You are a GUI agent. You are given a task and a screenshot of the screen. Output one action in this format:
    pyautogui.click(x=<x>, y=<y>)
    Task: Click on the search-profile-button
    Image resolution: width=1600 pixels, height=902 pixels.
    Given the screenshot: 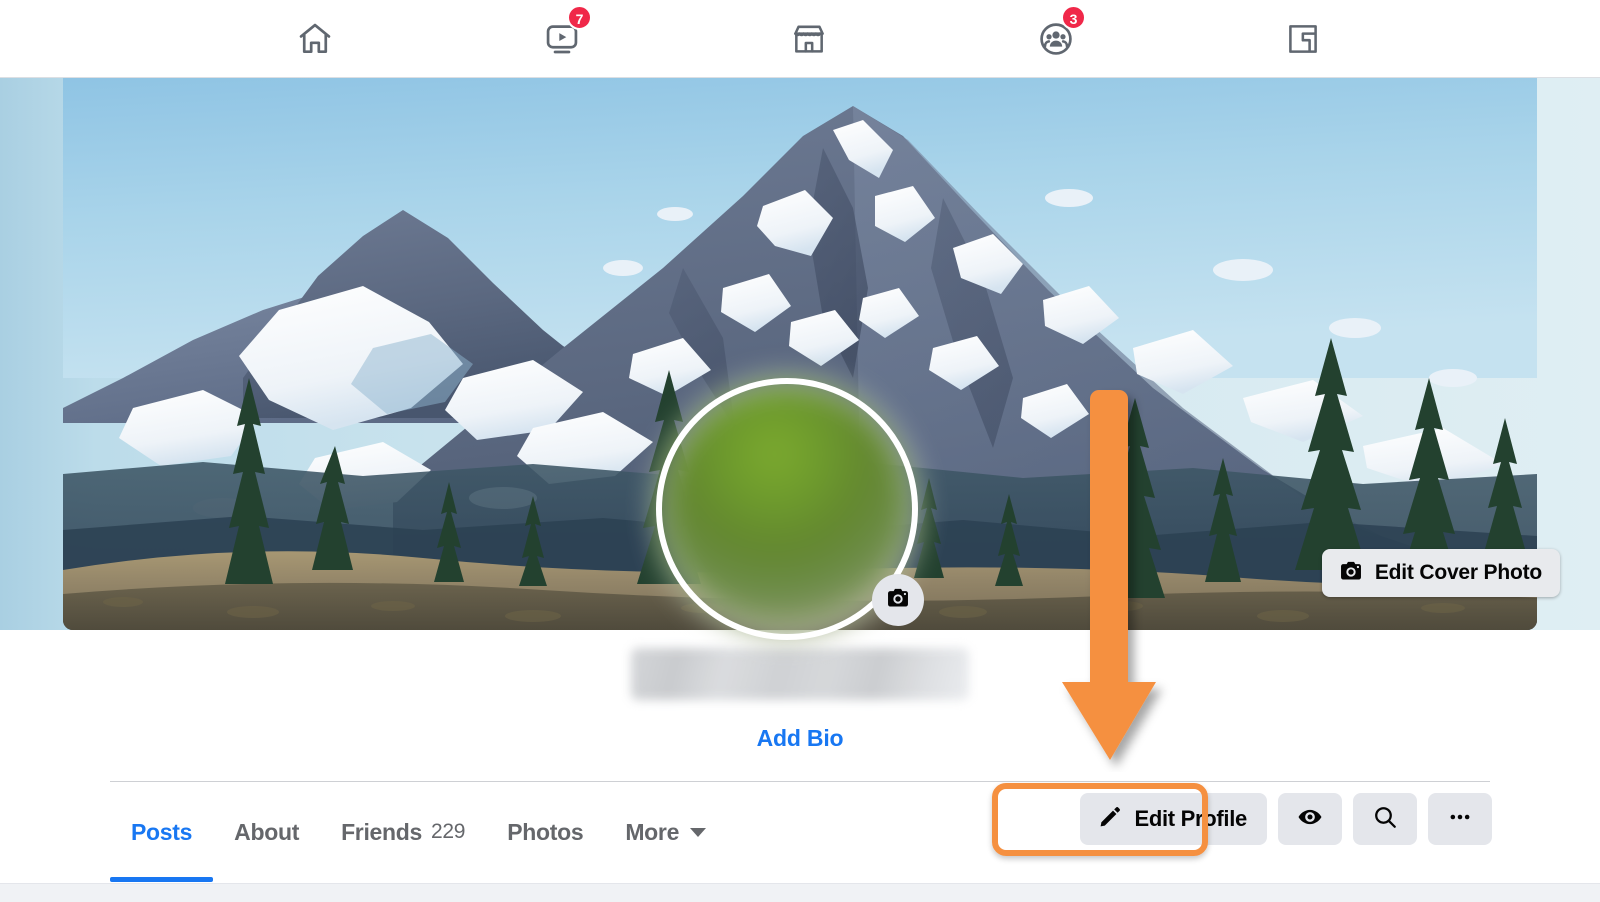 What is the action you would take?
    pyautogui.click(x=1385, y=819)
    